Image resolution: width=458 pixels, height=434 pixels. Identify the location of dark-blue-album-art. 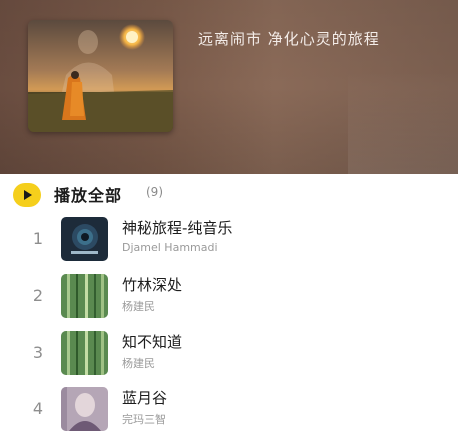
(84, 239).